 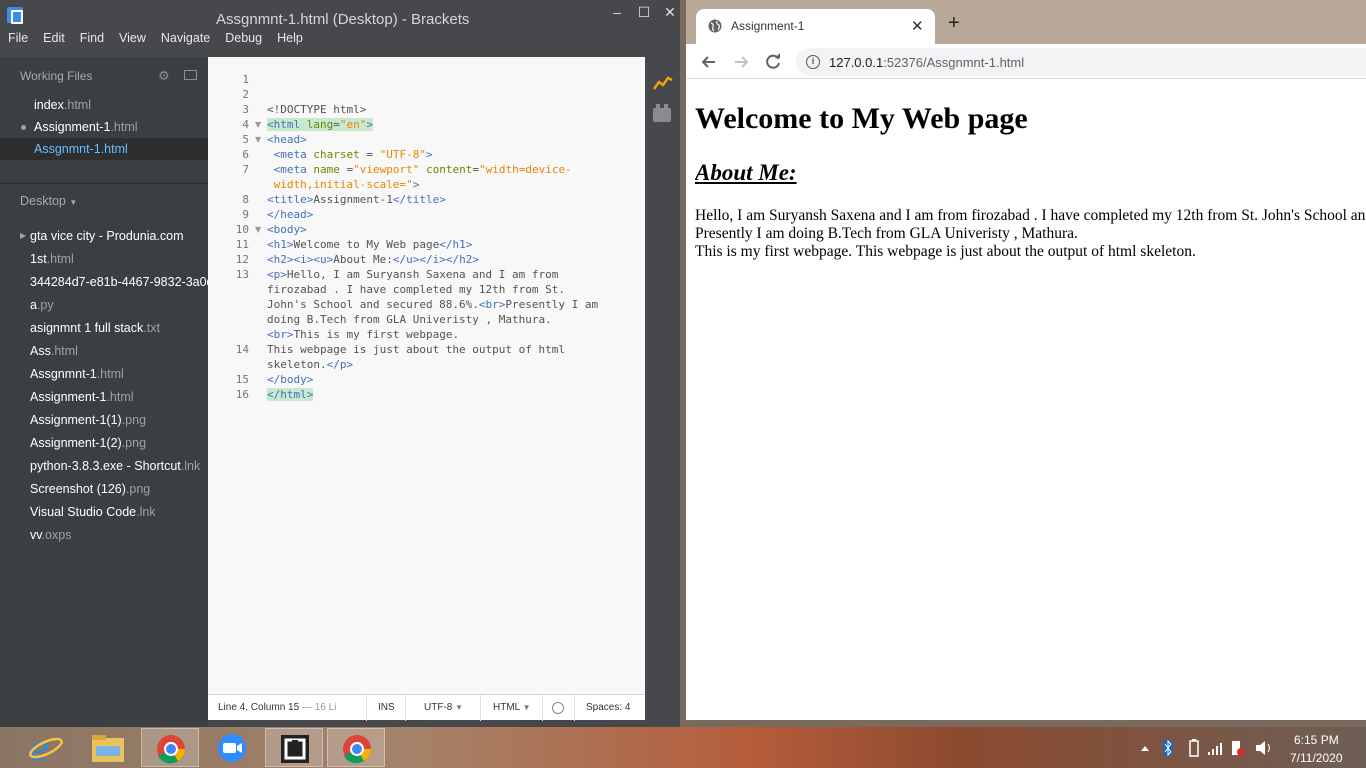 I want to click on tree-file: 344284d7-e81b-4467-9832-3a0d, so click(x=104, y=282).